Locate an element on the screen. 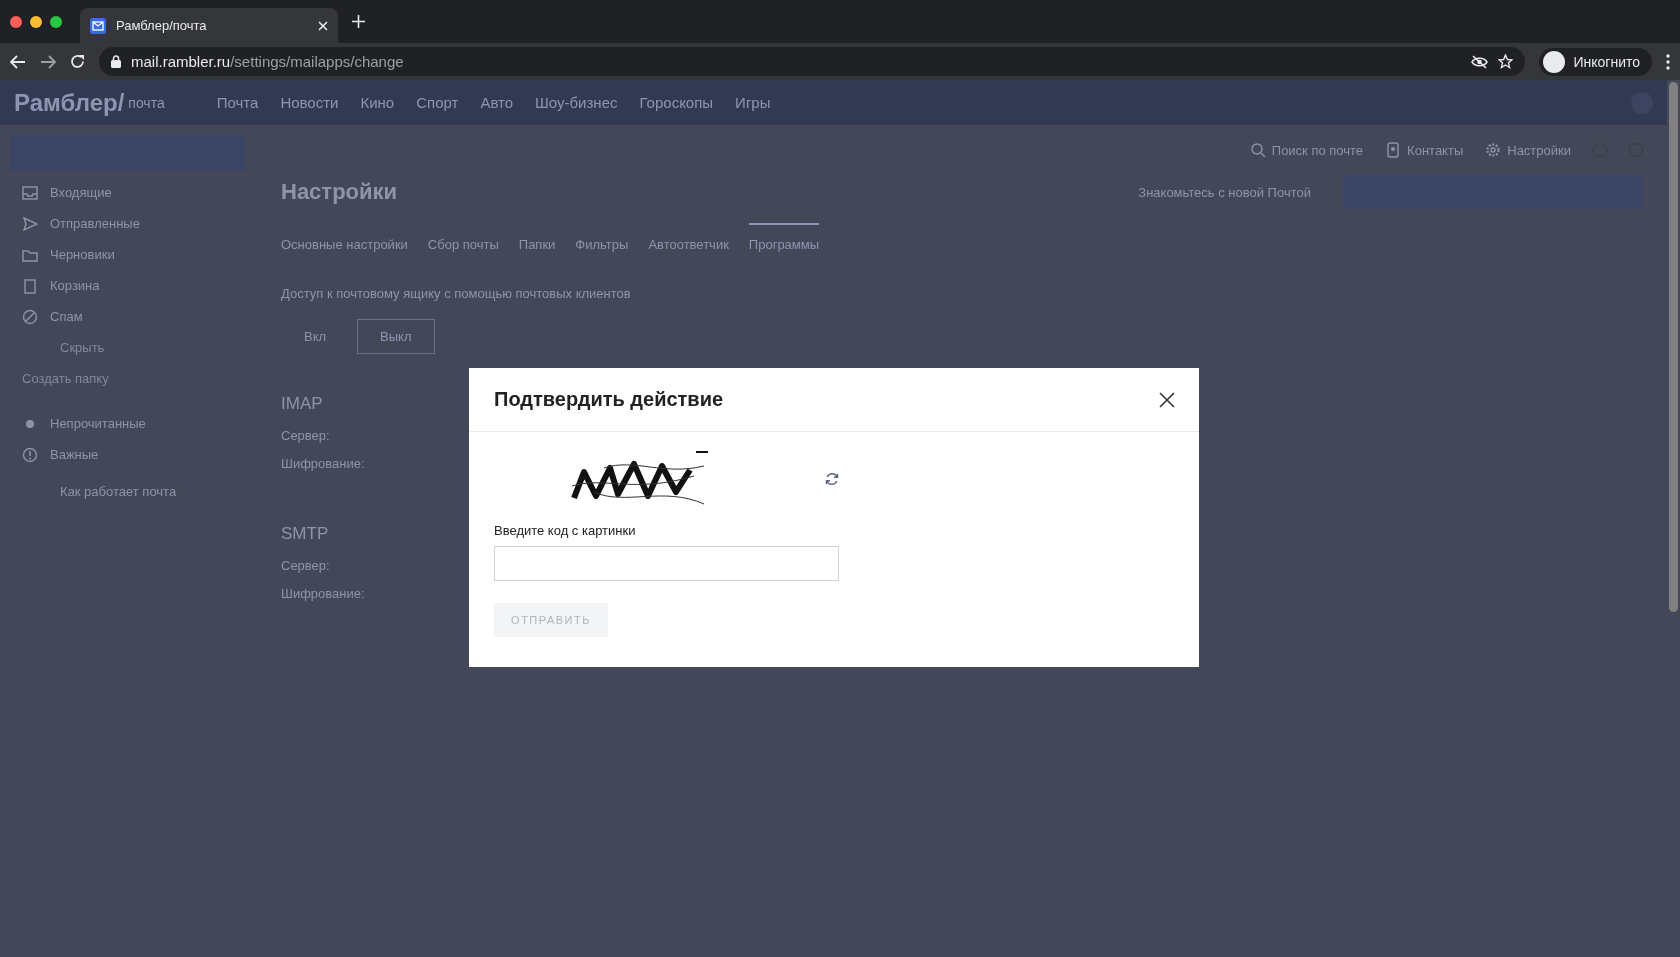  folder-item: Входящие is located at coordinates (127, 192).